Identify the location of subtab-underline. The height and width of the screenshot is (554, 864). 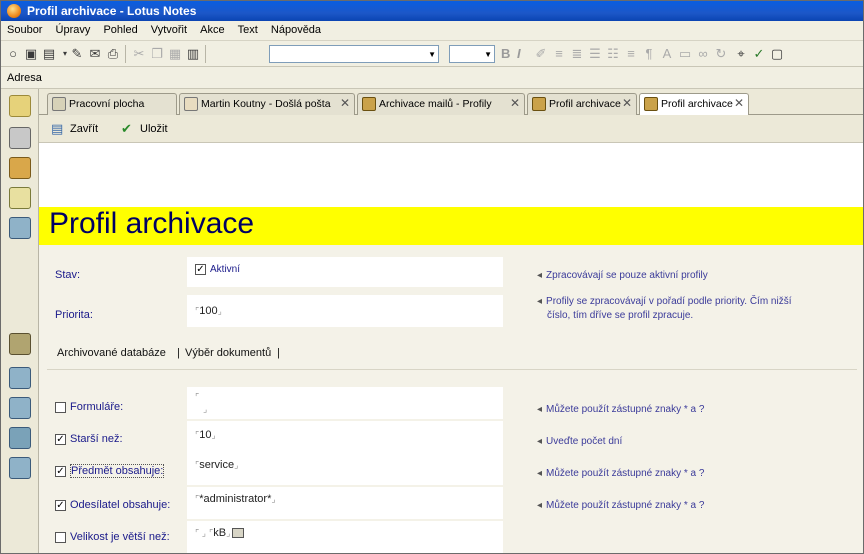
(452, 369).